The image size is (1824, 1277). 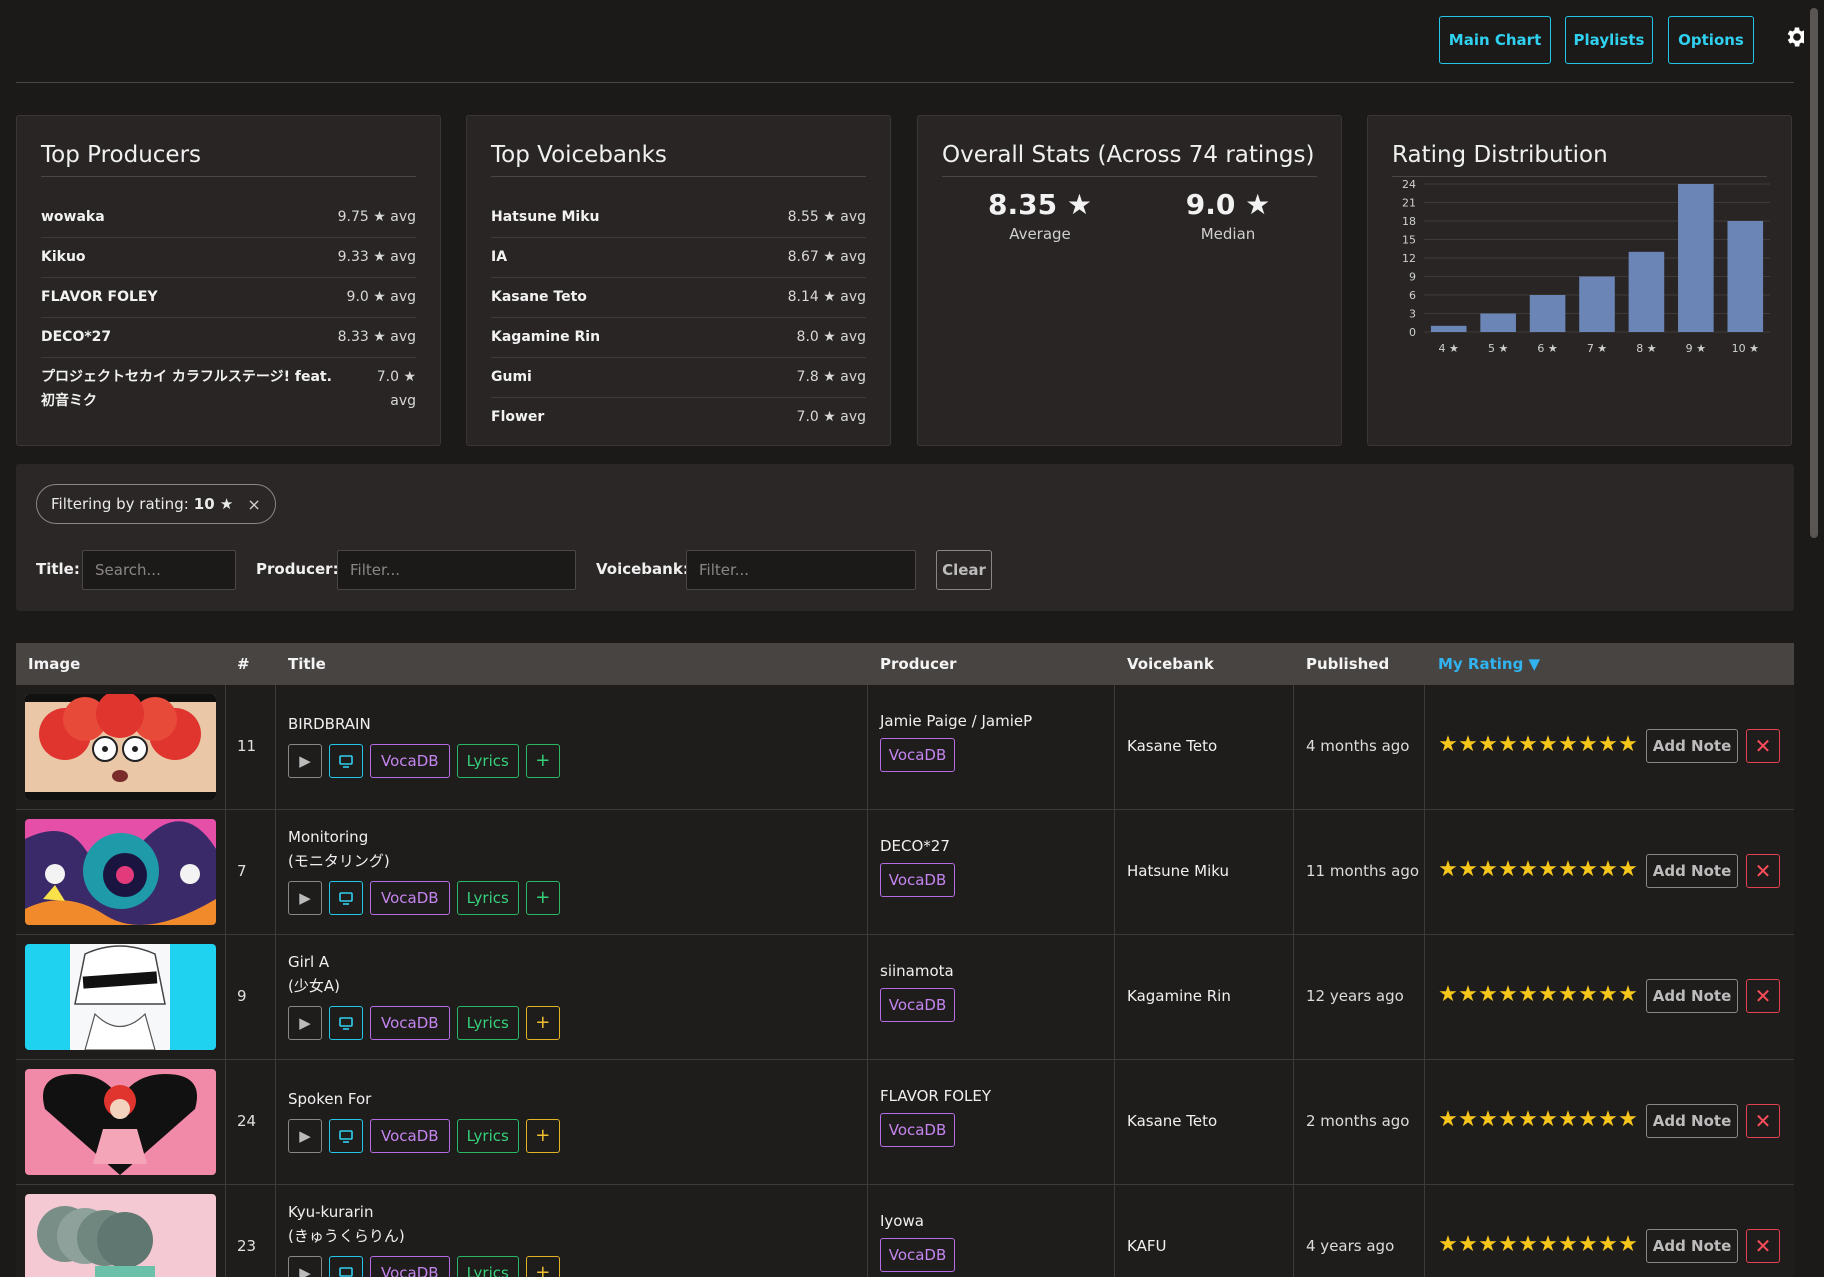 What do you see at coordinates (156, 504) in the screenshot?
I see `rating-filter-chip: Filtering by rating: 10 ★ ×` at bounding box center [156, 504].